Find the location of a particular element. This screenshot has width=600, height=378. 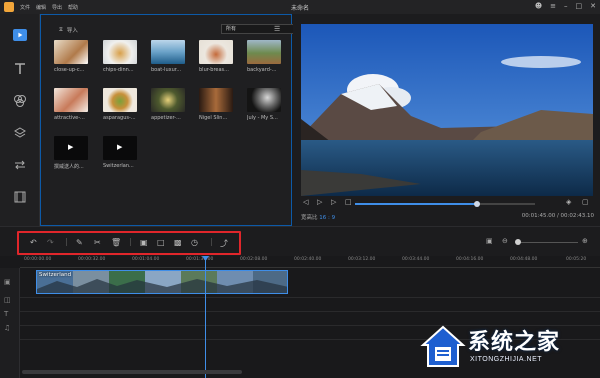

zoom-slider-handle is located at coordinates (518, 242).